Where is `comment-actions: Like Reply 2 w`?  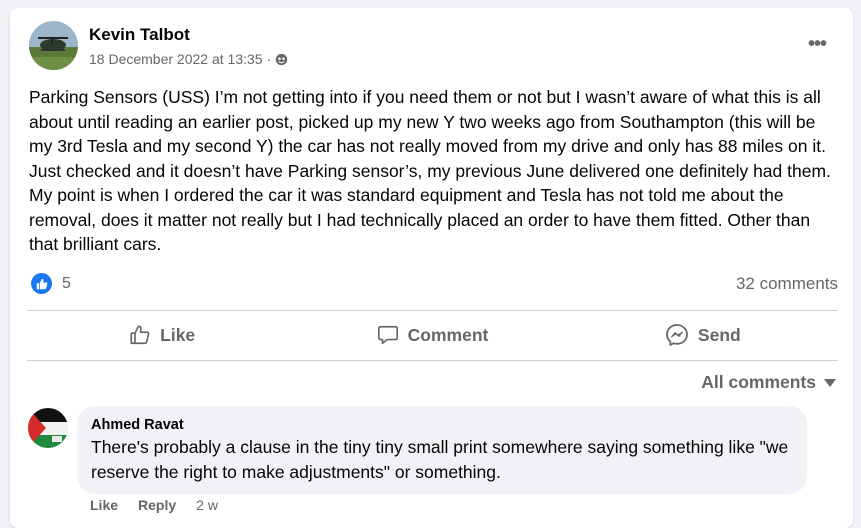
comment-actions: Like Reply 2 w is located at coordinates (154, 505).